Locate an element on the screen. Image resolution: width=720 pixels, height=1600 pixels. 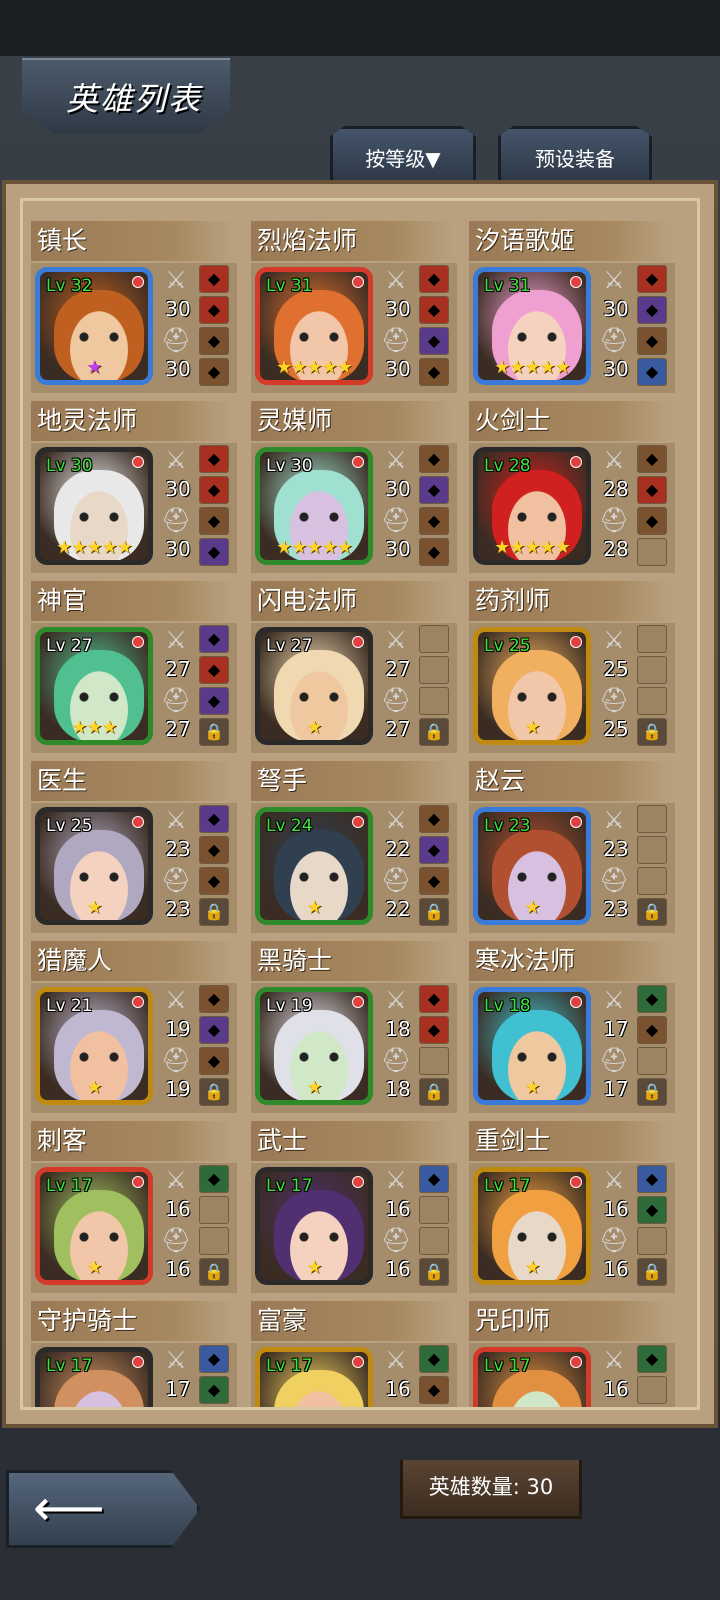
hero-card: 刺客 Lv 17 ★ ⚔ 16 ⛑ 16 ◆ 🔒 is located at coordinates (134, 1208).